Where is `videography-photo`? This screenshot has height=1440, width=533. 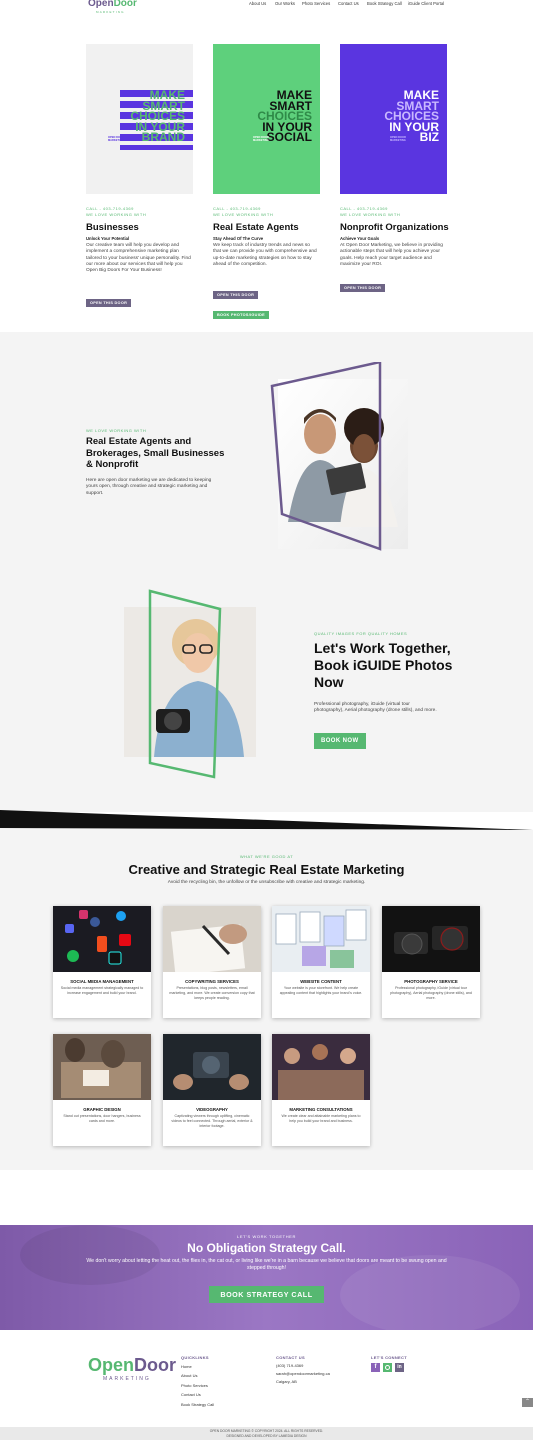
videography-photo is located at coordinates (212, 1067).